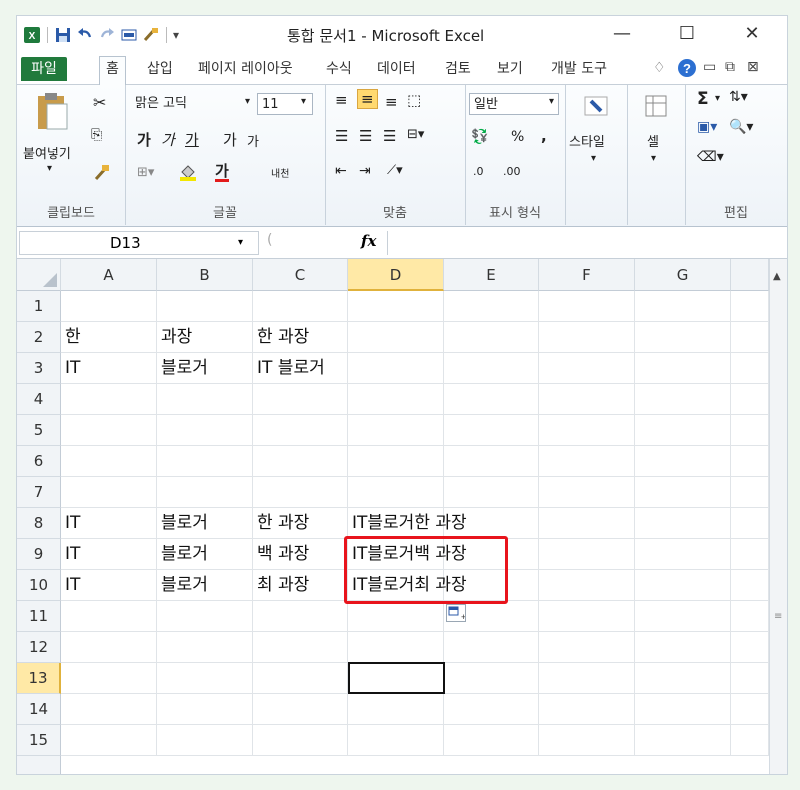 The height and width of the screenshot is (790, 800). What do you see at coordinates (39, 492) in the screenshot?
I see `row-header-7: 7` at bounding box center [39, 492].